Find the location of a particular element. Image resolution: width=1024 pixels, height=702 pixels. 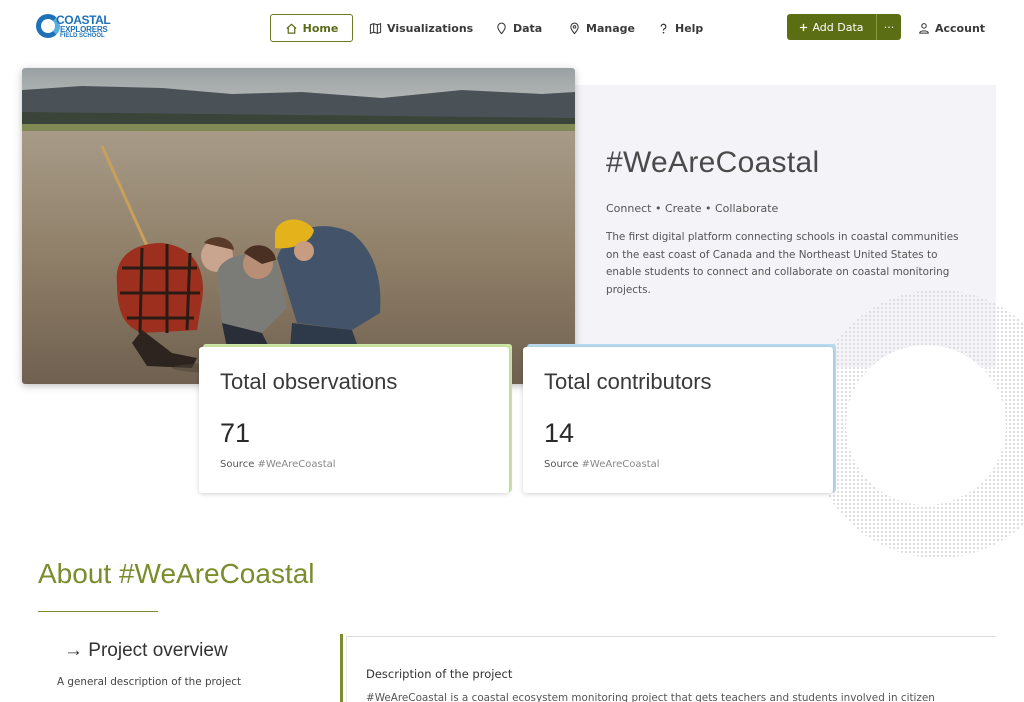

dotted-circle-center is located at coordinates (926, 425).